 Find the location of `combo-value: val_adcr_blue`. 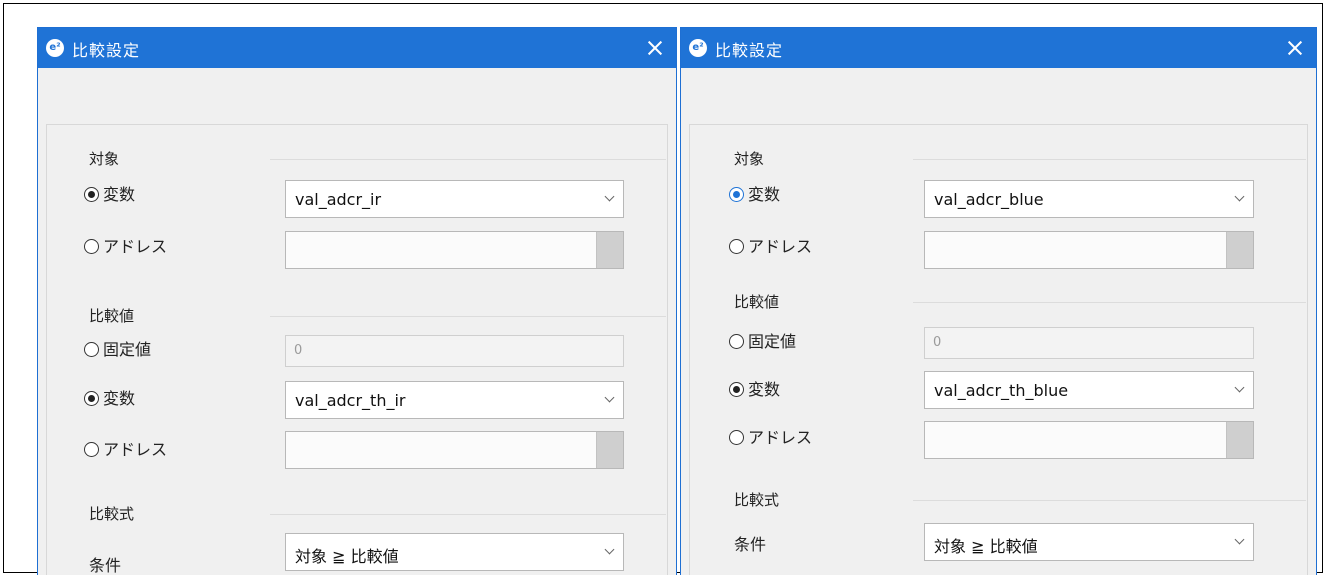

combo-value: val_adcr_blue is located at coordinates (989, 199).